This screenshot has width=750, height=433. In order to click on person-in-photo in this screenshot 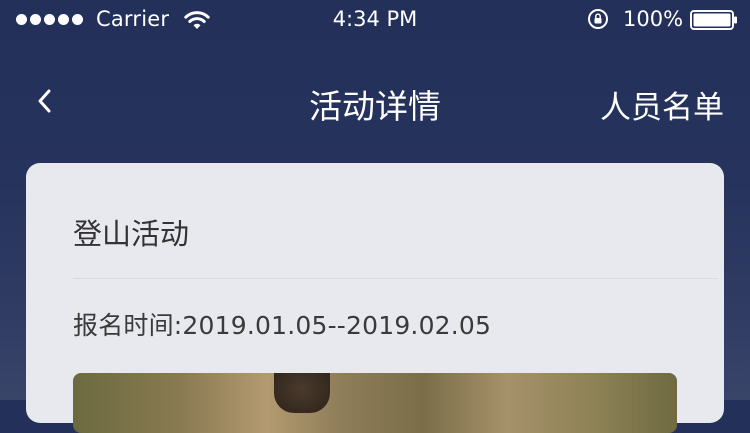, I will do `click(302, 393)`.